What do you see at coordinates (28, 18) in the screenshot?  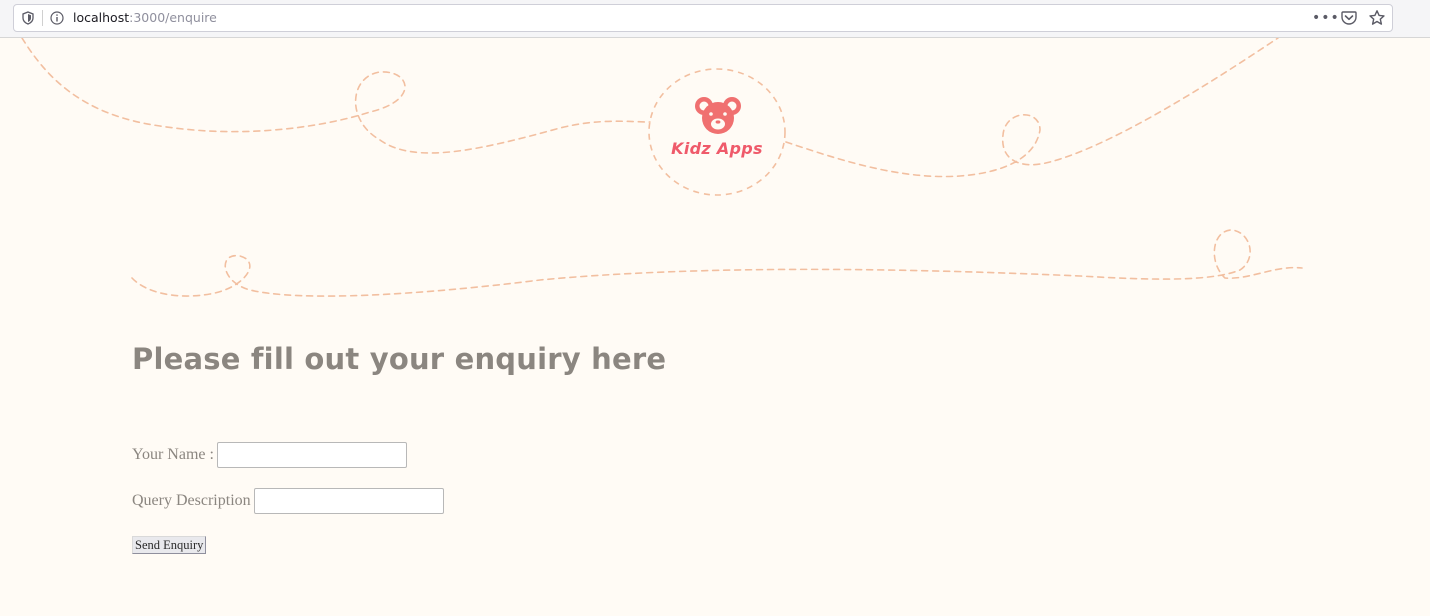 I see `shield-icon` at bounding box center [28, 18].